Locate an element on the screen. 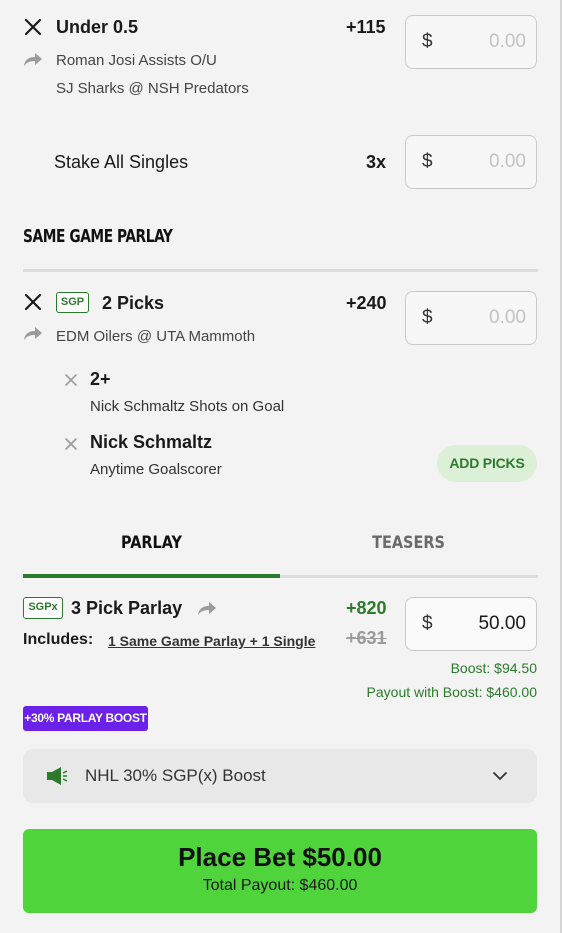 The width and height of the screenshot is (562, 933). single-market: Roman Josi Assists O/U is located at coordinates (136, 60).